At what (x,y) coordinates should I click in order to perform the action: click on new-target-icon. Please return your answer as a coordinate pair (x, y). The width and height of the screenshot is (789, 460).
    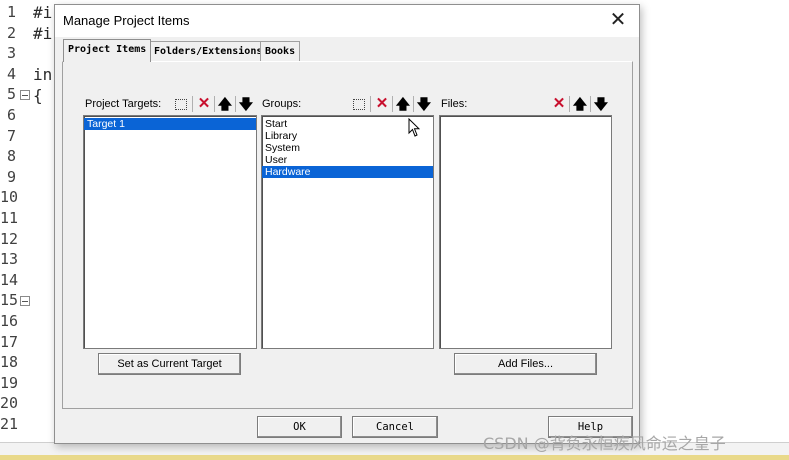
    Looking at the image, I should click on (181, 104).